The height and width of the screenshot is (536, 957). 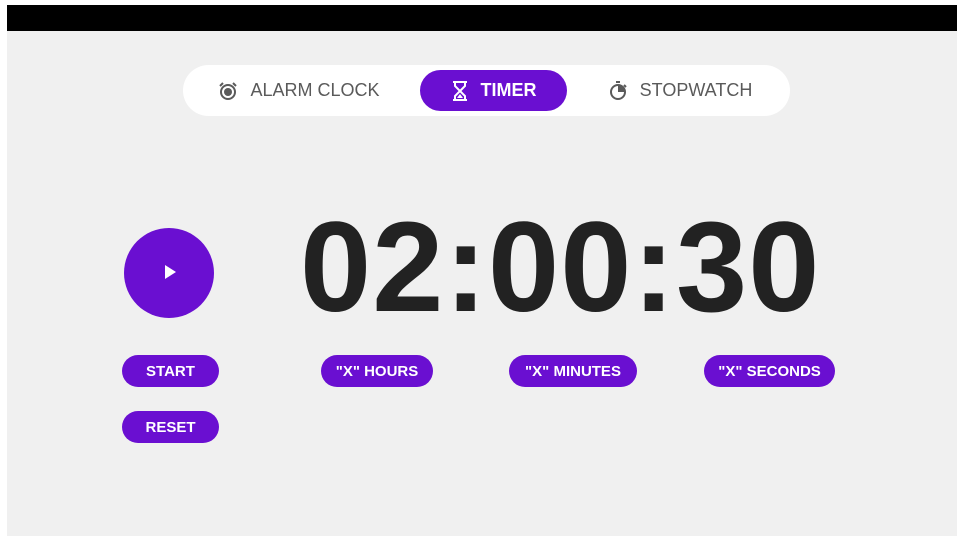 I want to click on tab-alarm-clock-label: ALARM CLOCK, so click(x=315, y=90).